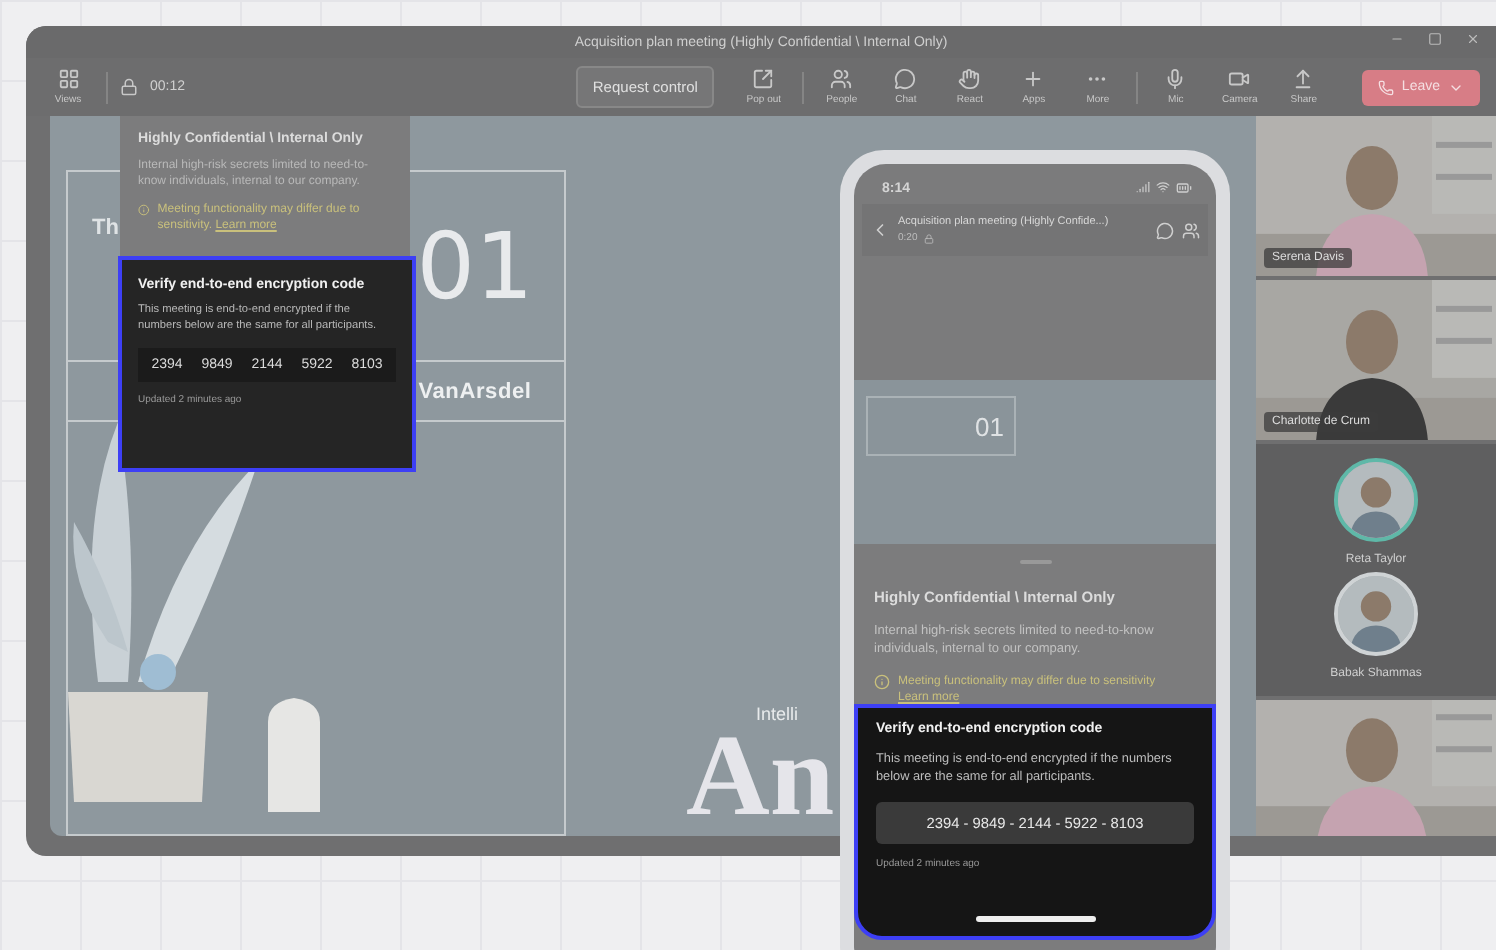 The height and width of the screenshot is (950, 1496). What do you see at coordinates (475, 391) in the screenshot?
I see `brand-logo: VanArsdel` at bounding box center [475, 391].